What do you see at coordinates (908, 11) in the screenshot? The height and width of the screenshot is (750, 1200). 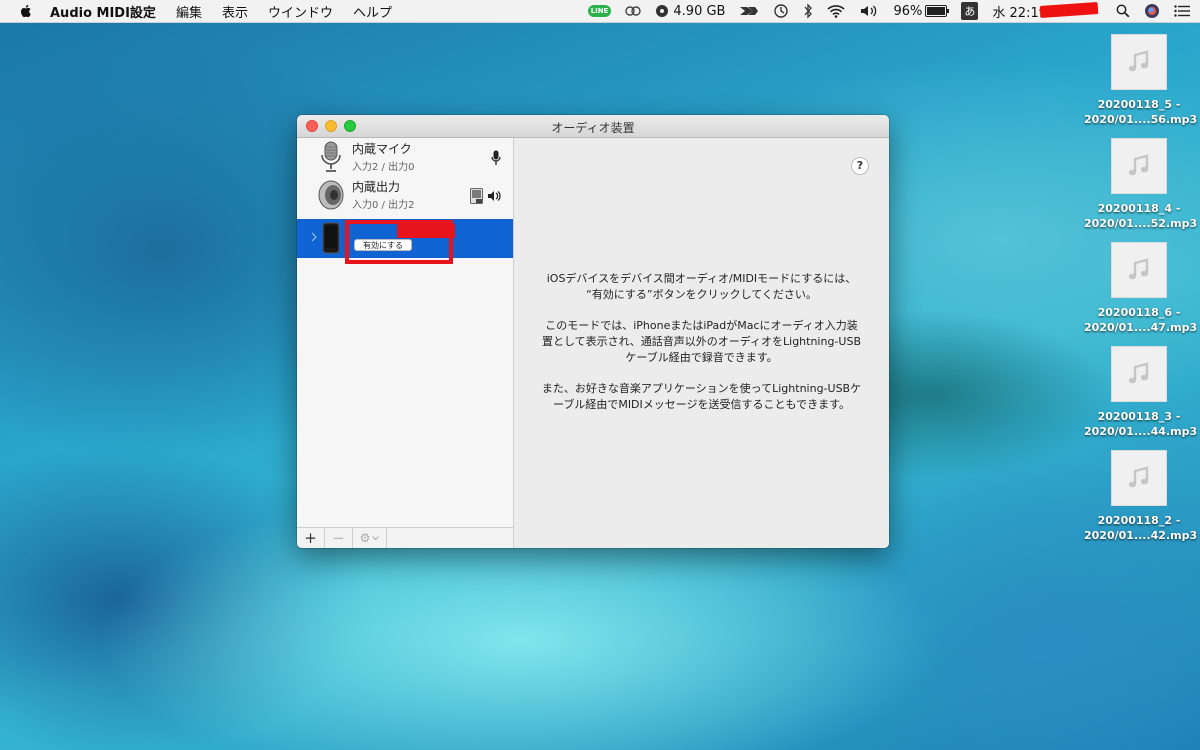 I see `battery-percent: 96%` at bounding box center [908, 11].